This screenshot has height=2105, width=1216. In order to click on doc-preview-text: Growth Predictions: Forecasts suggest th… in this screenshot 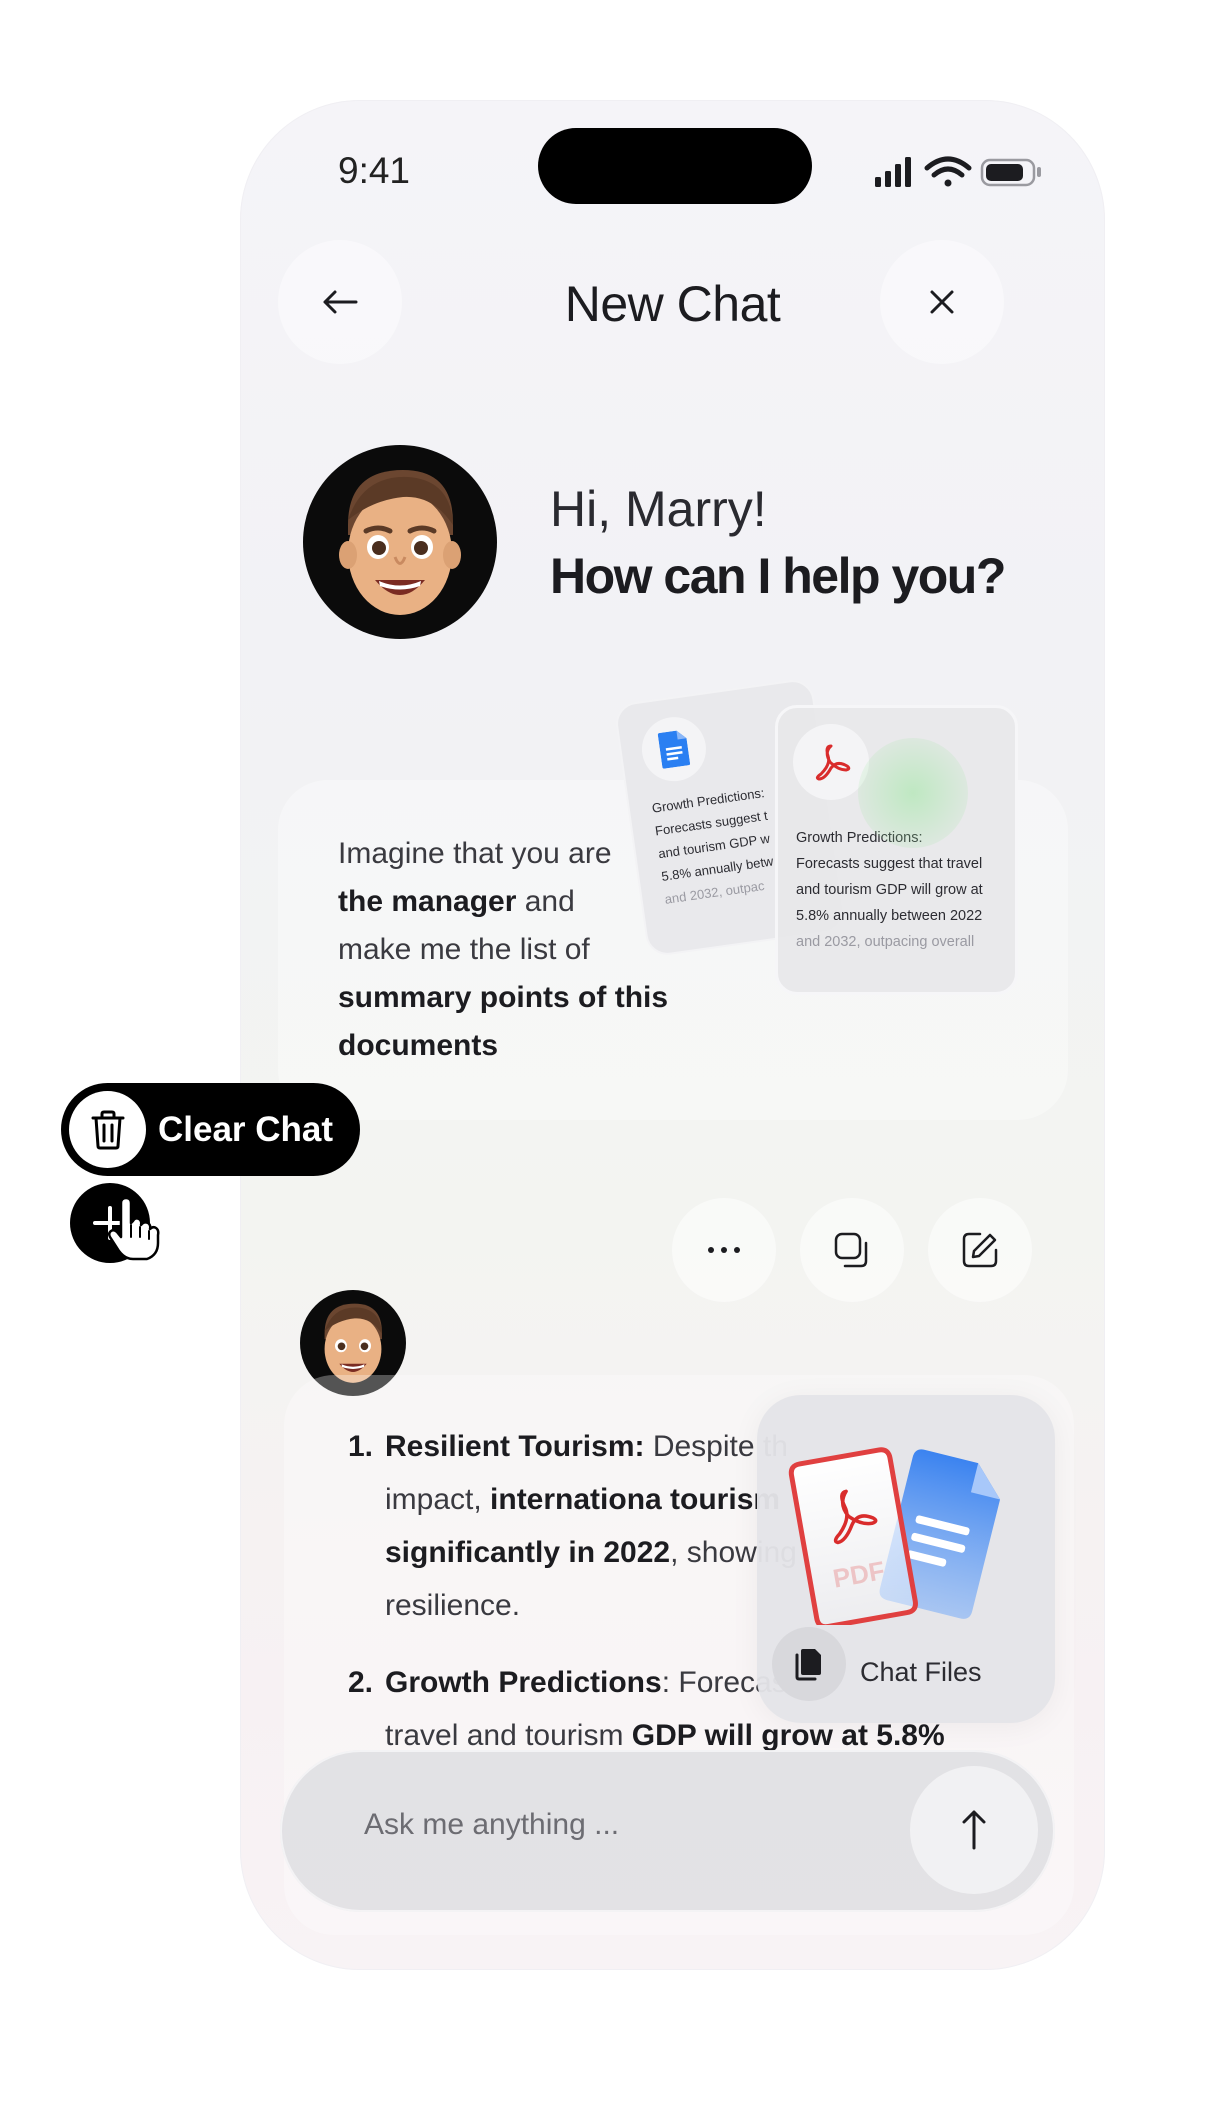, I will do `click(889, 890)`.